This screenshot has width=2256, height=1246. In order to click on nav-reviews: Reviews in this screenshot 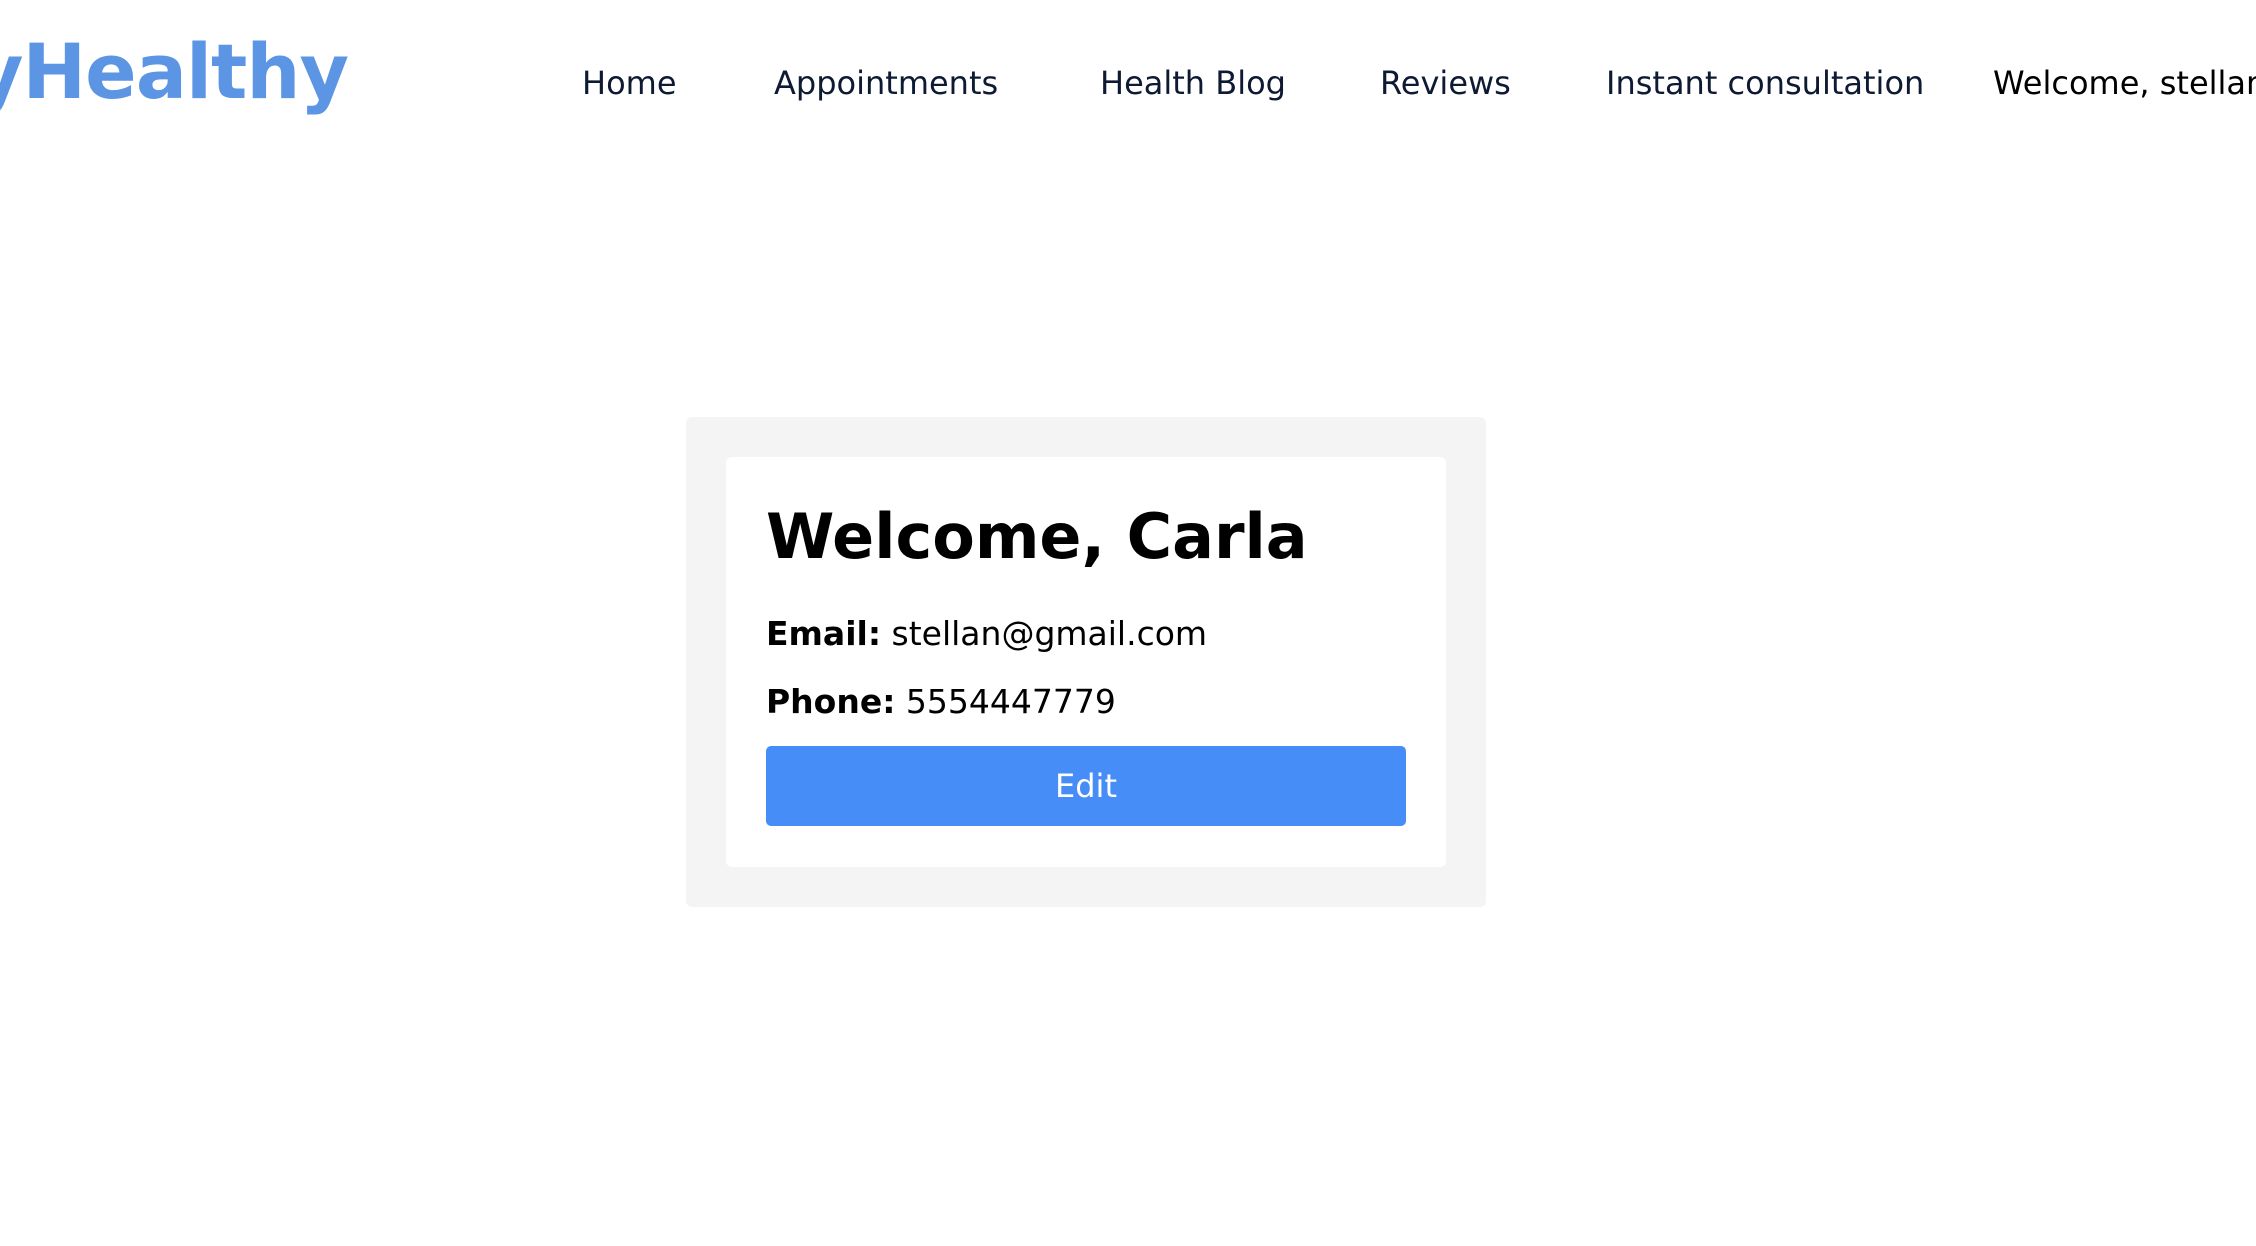, I will do `click(1445, 83)`.